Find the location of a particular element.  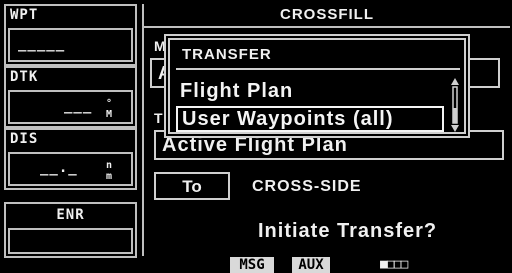

popup-title-separator is located at coordinates (318, 69).